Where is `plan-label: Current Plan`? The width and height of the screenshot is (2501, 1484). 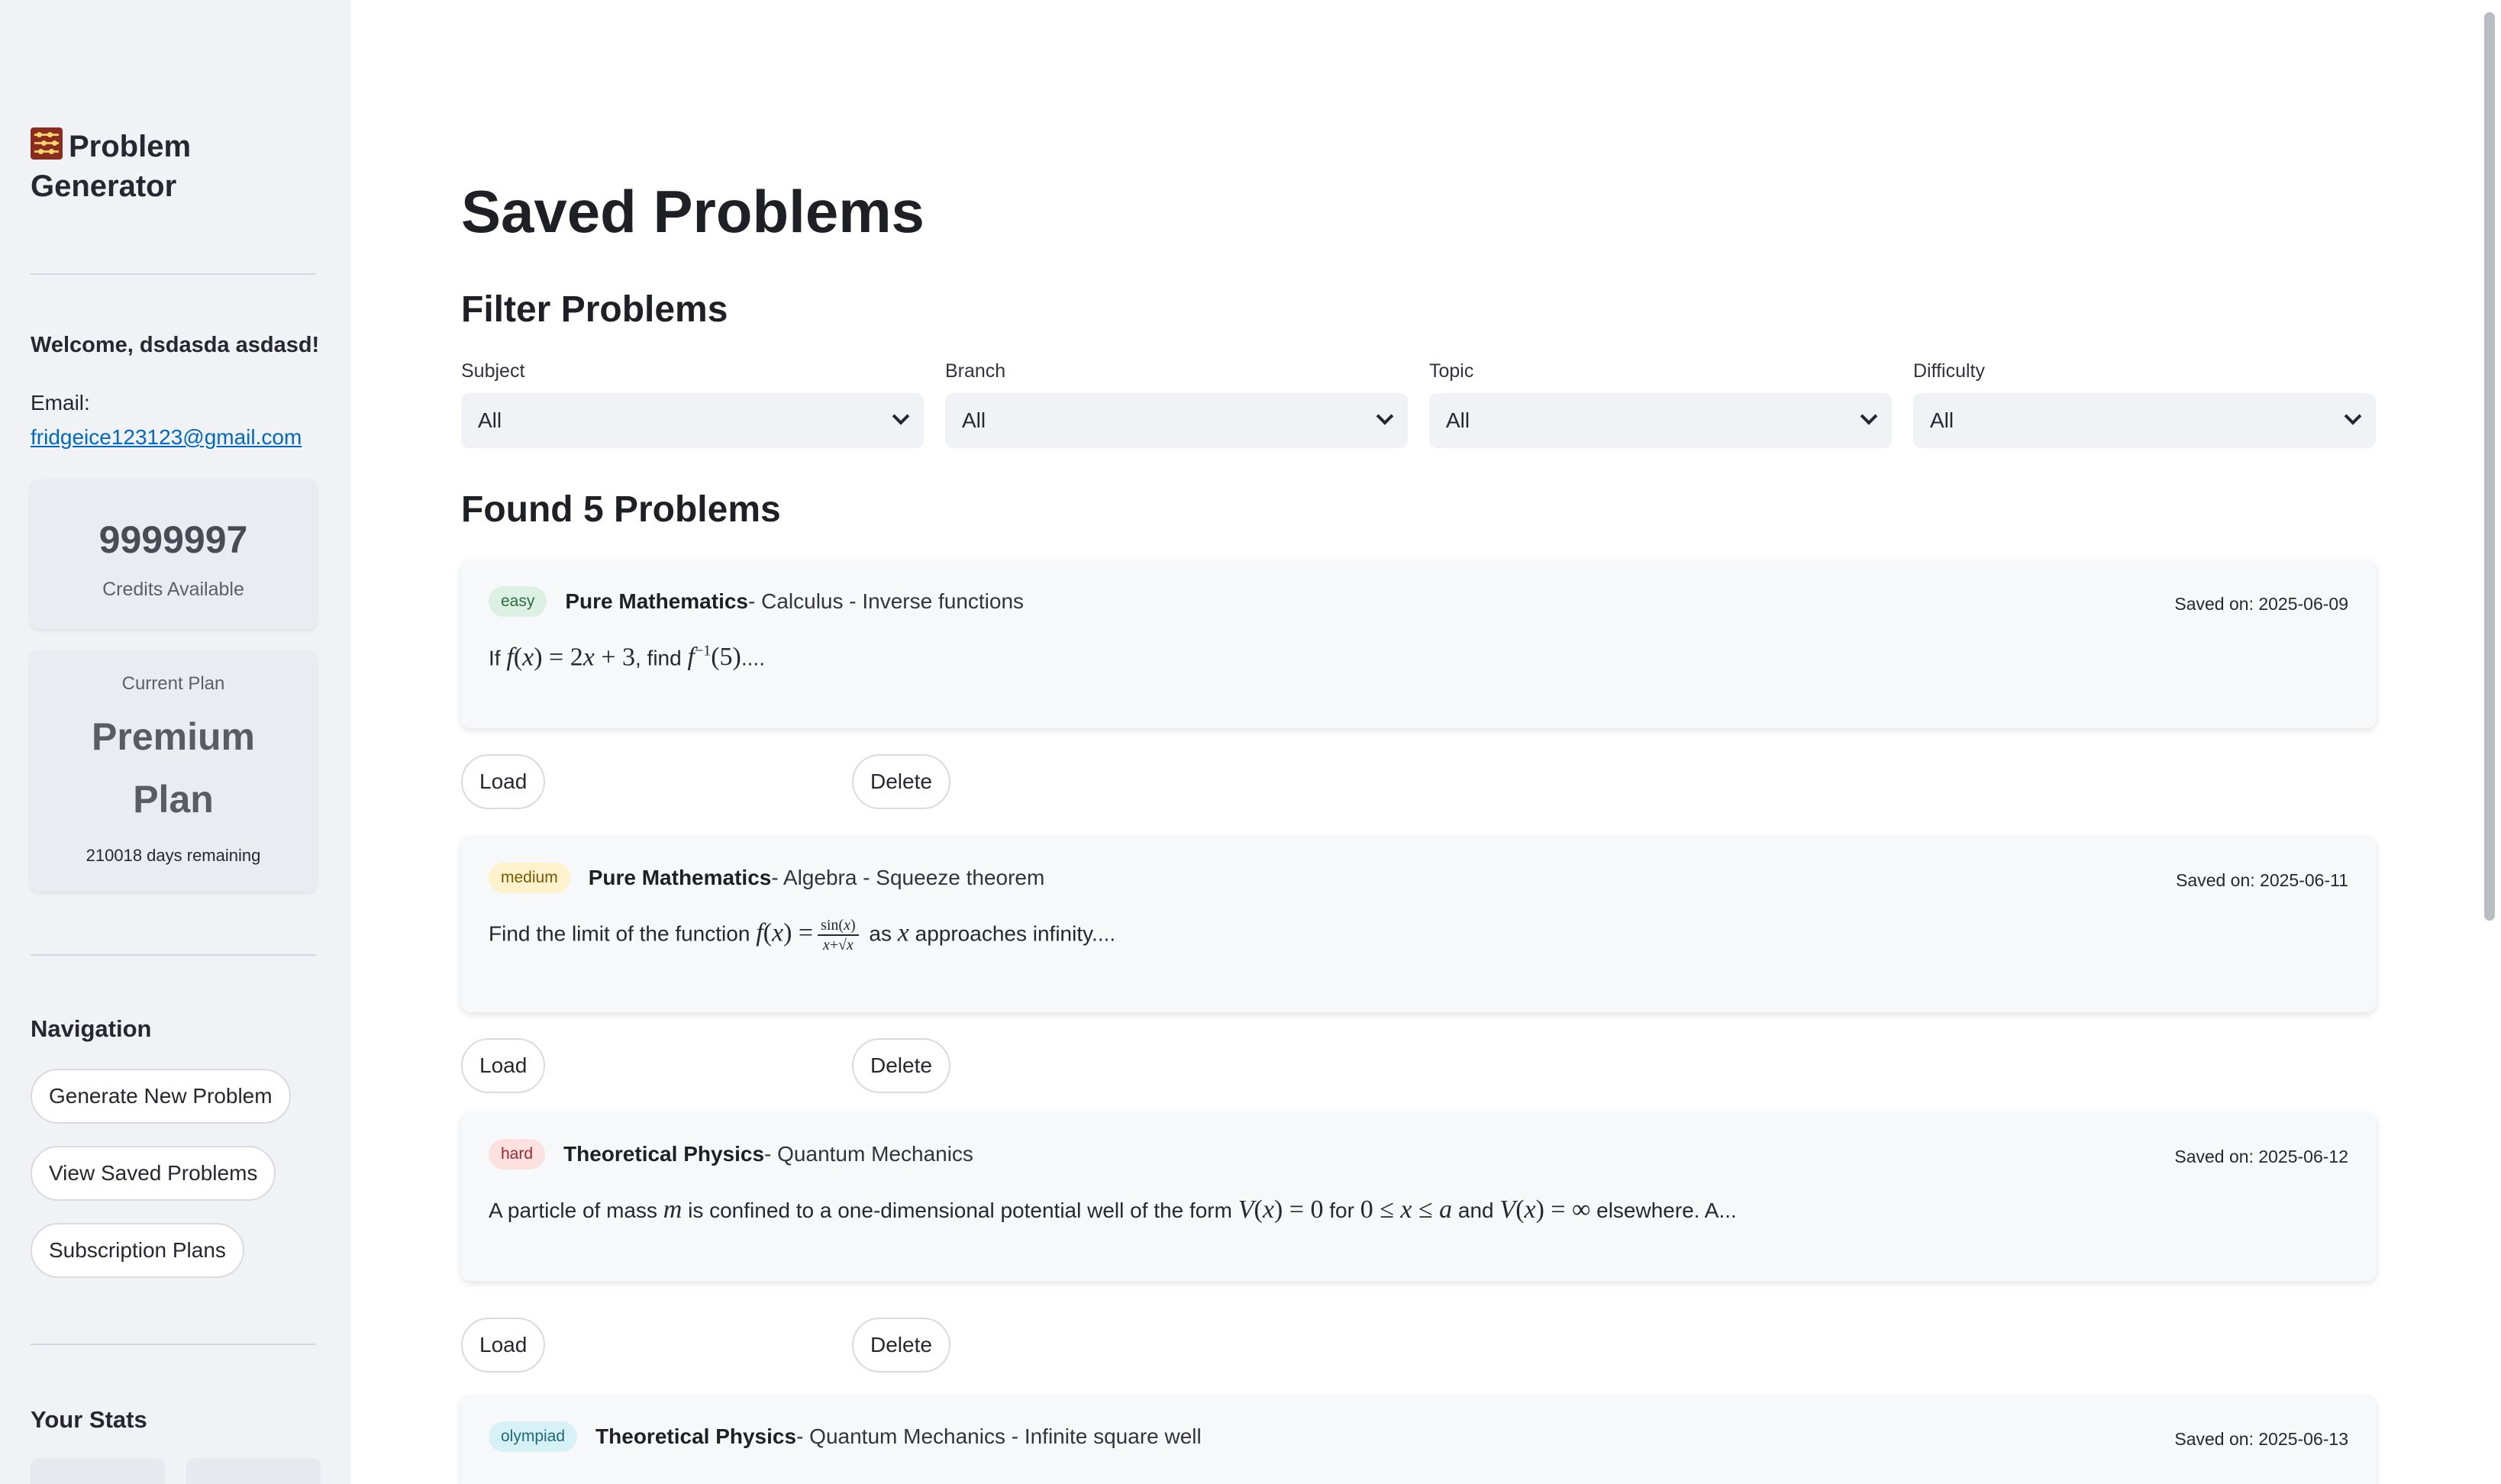
plan-label: Current Plan is located at coordinates (173, 683).